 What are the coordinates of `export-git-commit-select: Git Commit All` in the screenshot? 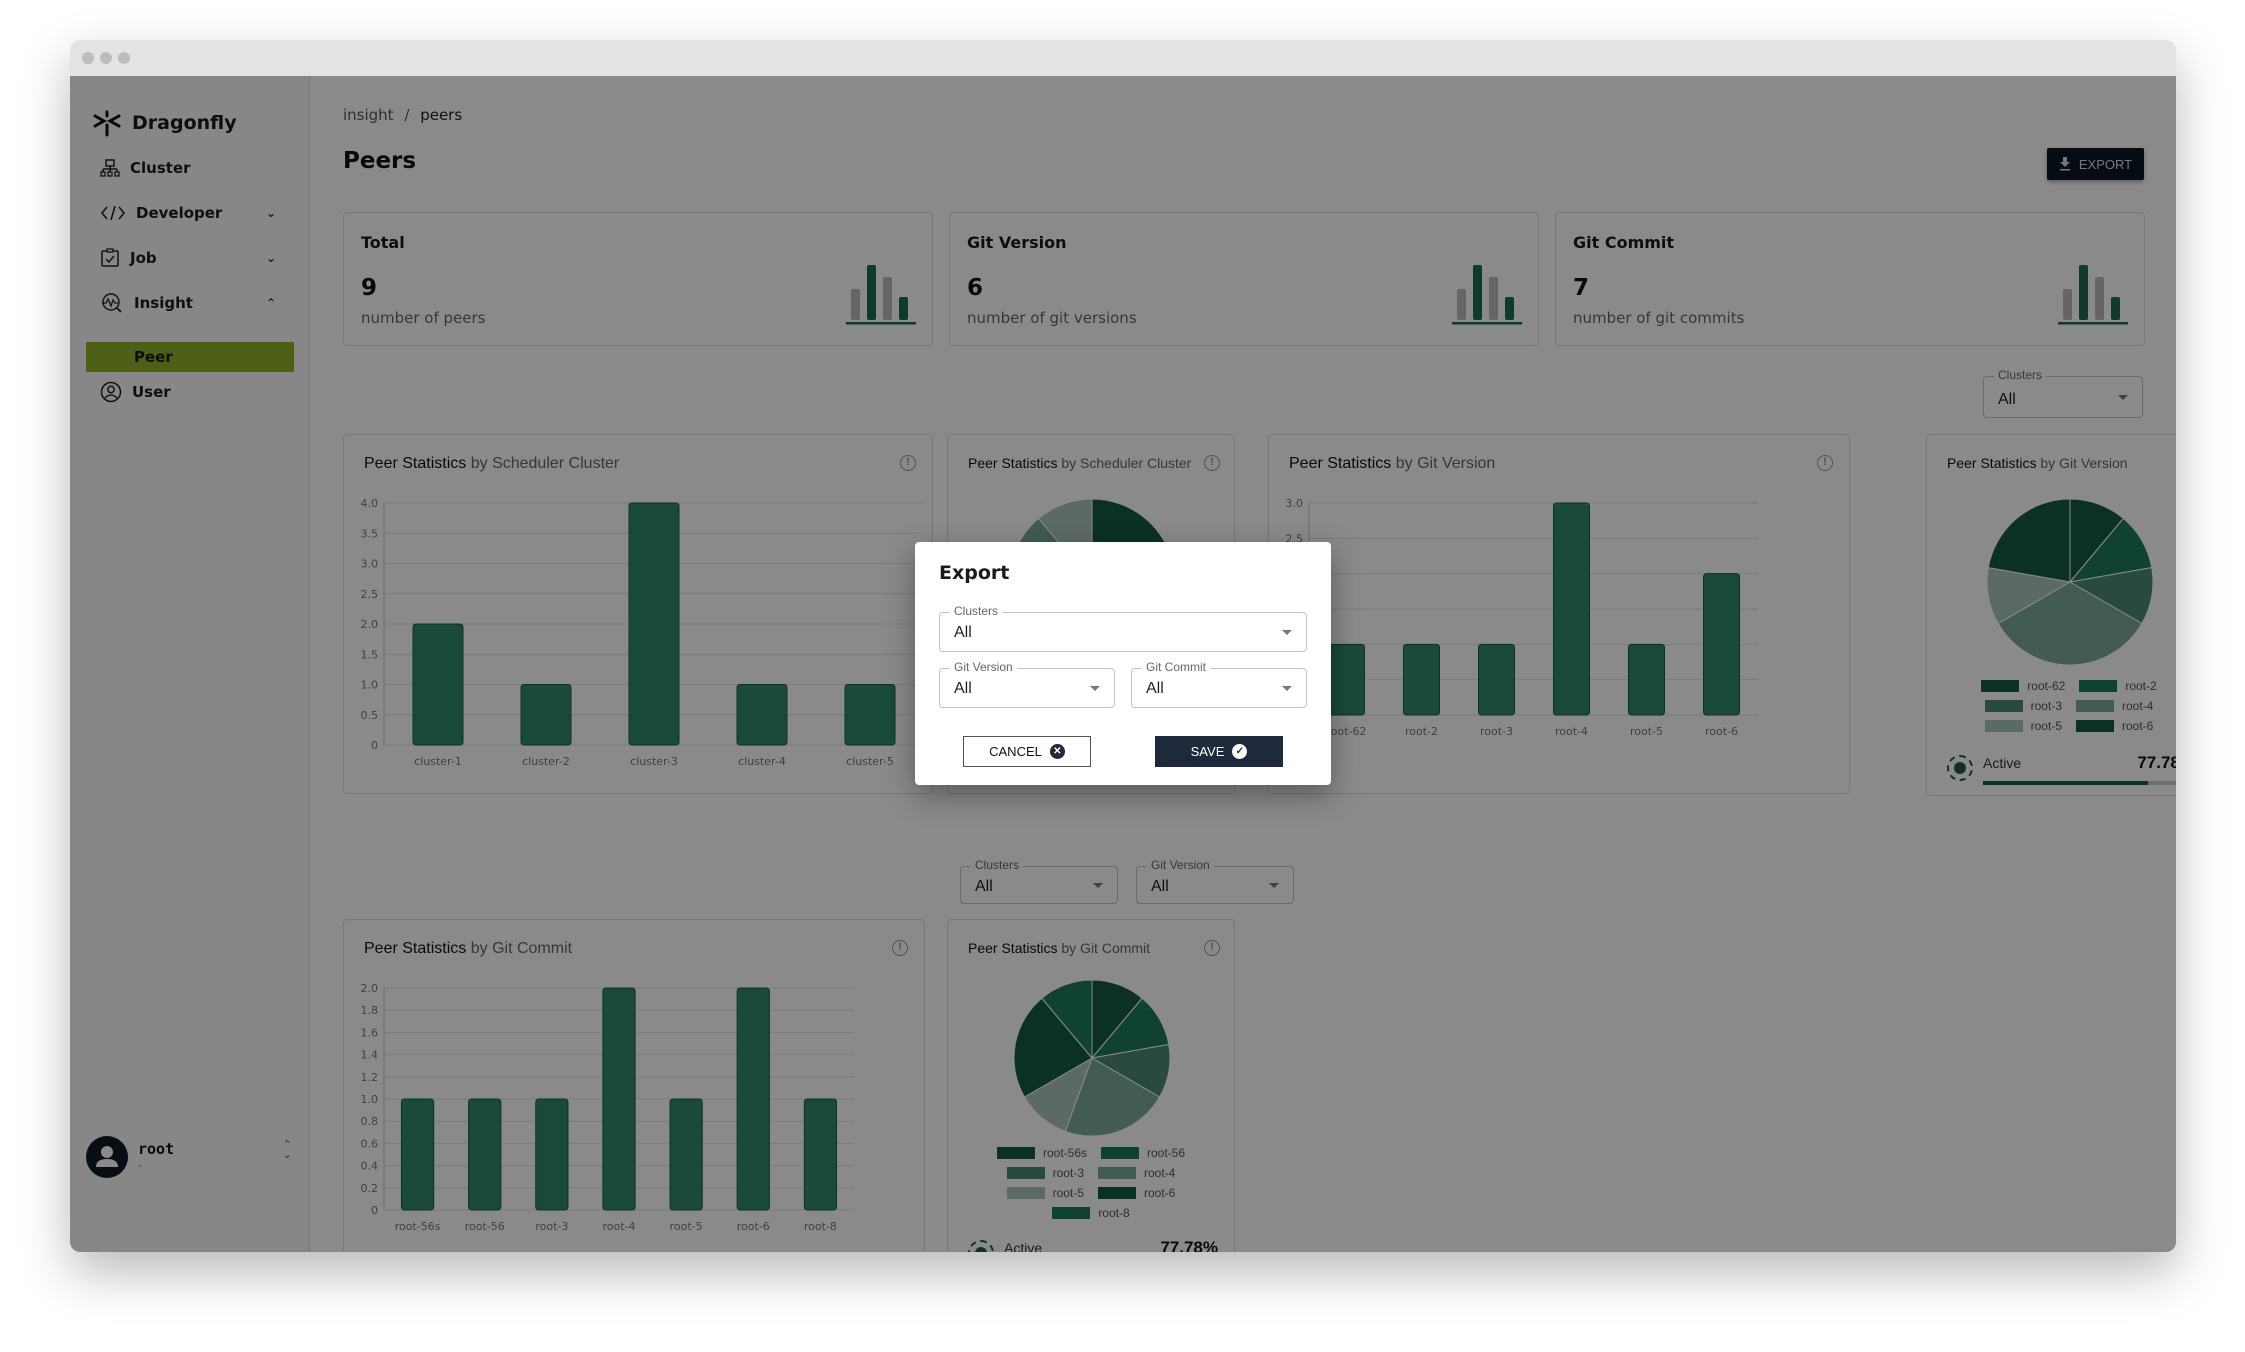 It's located at (1219, 684).